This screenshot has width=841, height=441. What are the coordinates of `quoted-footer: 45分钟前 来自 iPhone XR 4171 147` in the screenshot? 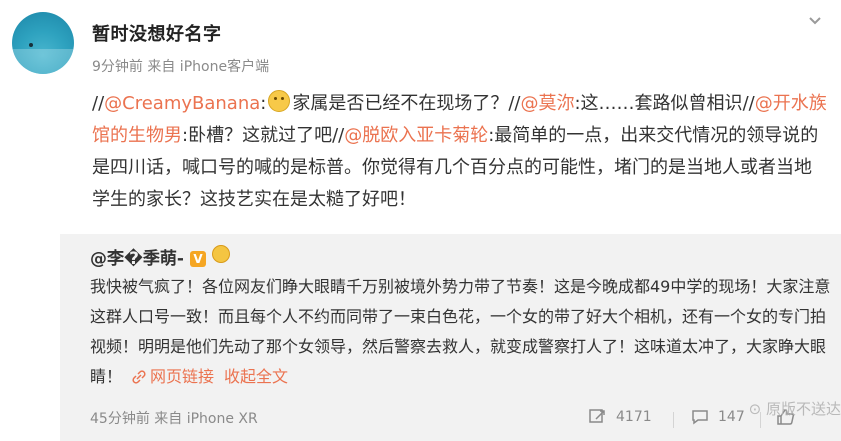 It's located at (462, 421).